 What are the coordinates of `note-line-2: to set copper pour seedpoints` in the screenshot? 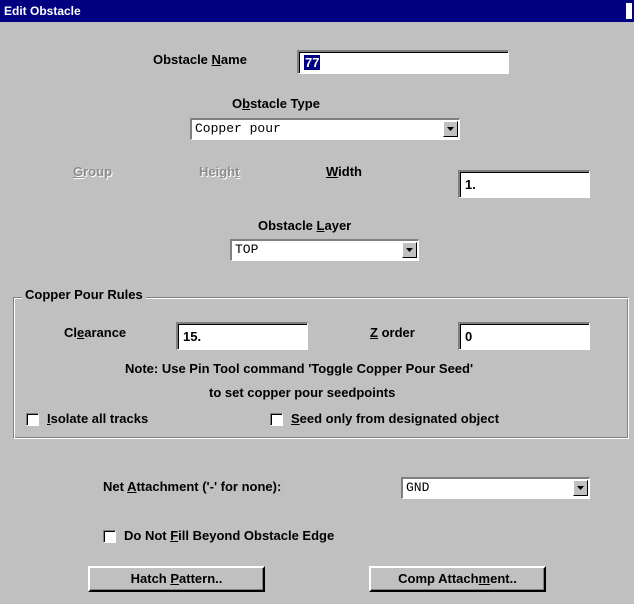 It's located at (302, 392).